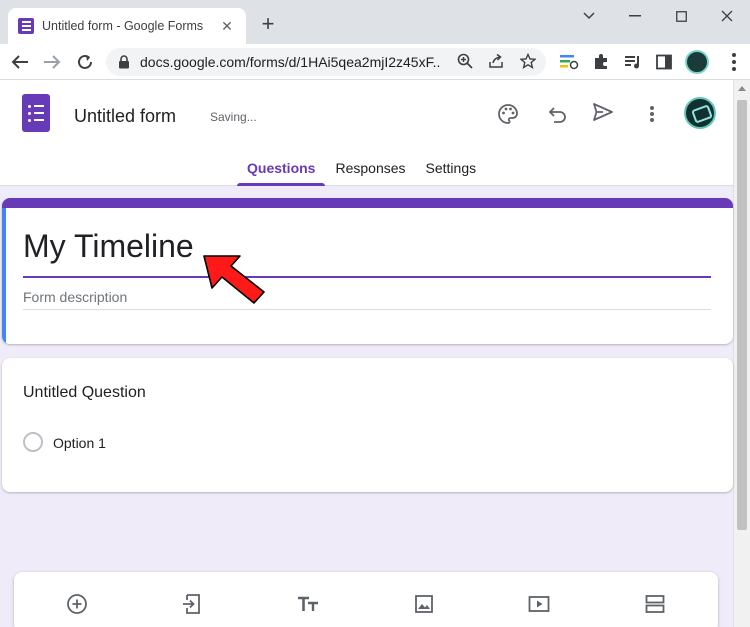 This screenshot has width=750, height=627. Describe the element at coordinates (52, 62) in the screenshot. I see `forward-icon` at that location.